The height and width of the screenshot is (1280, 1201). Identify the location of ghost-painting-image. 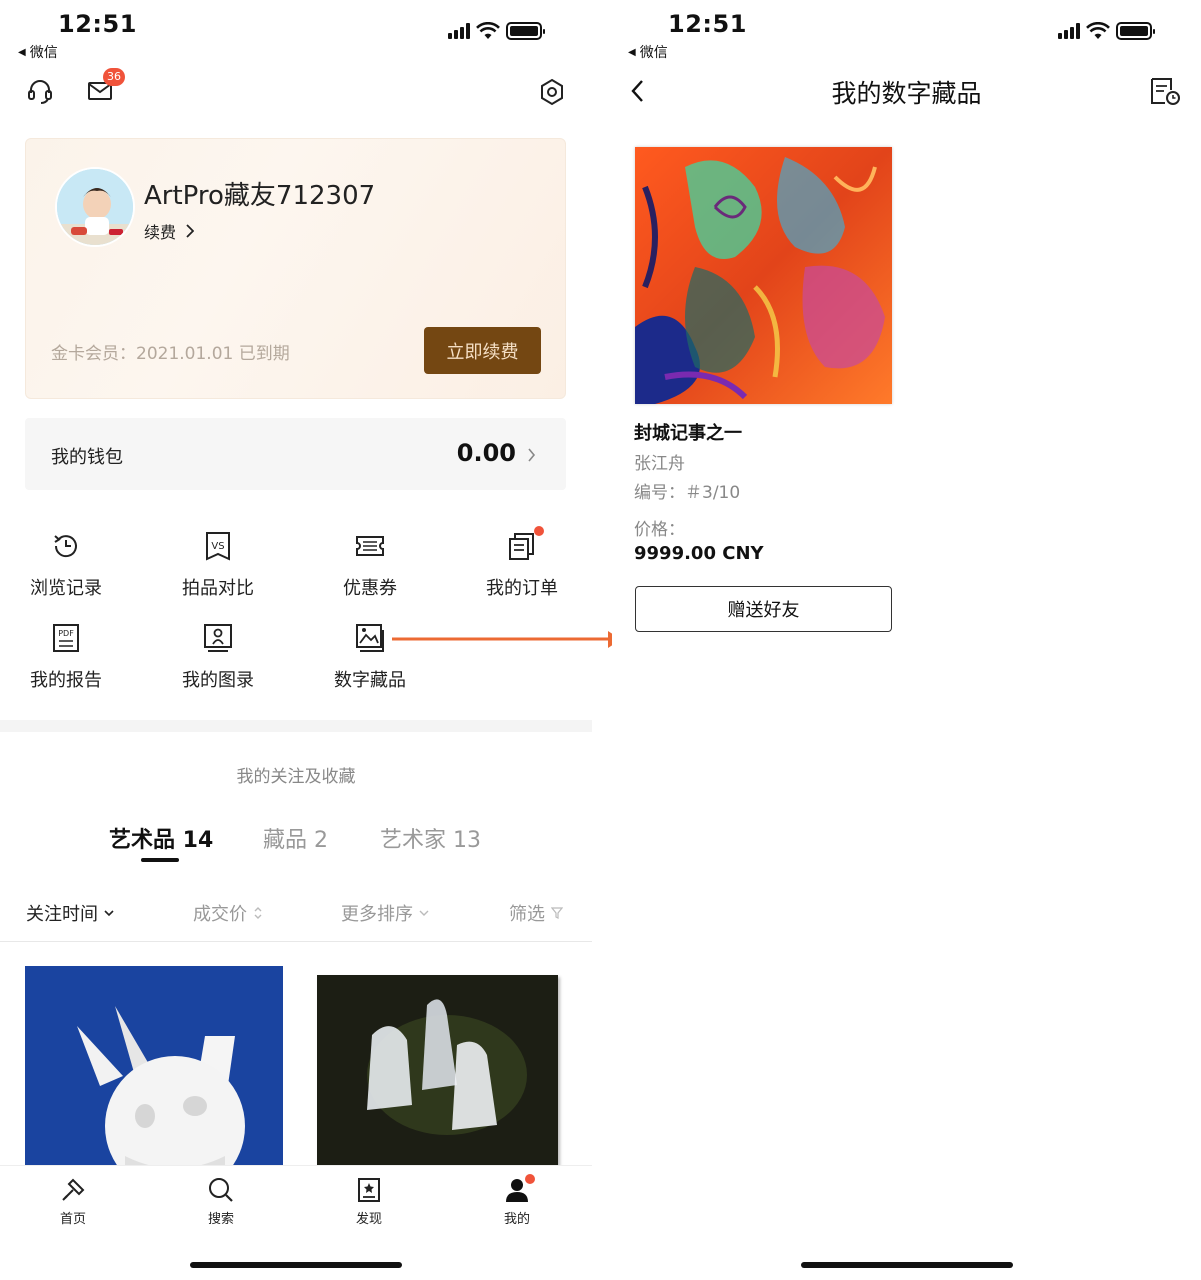
(437, 1075).